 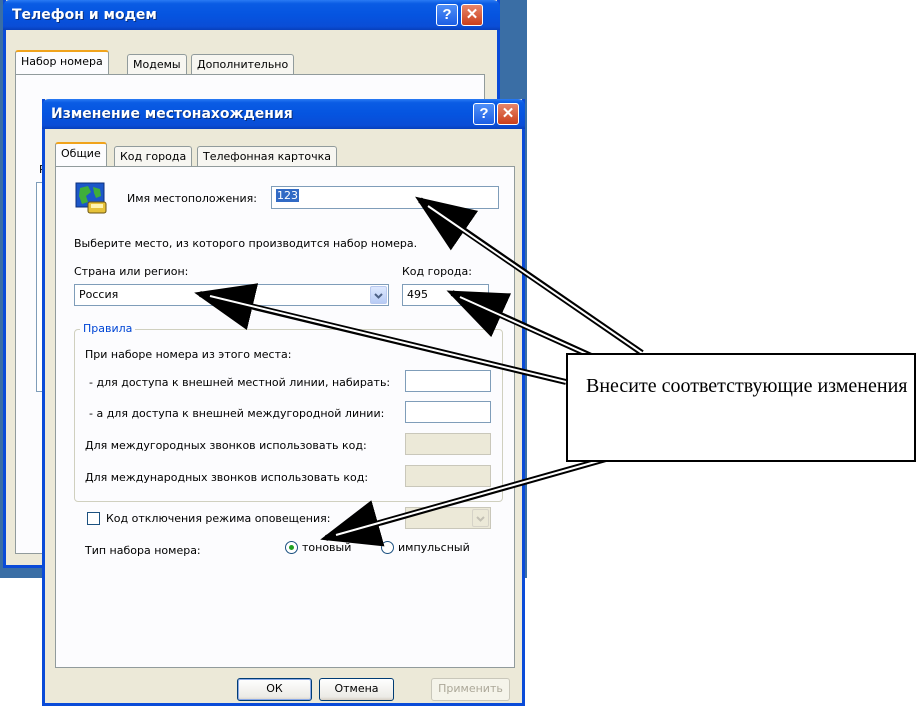 I want to click on annotation-callout: Внесите соответствующие изменения, so click(x=741, y=407).